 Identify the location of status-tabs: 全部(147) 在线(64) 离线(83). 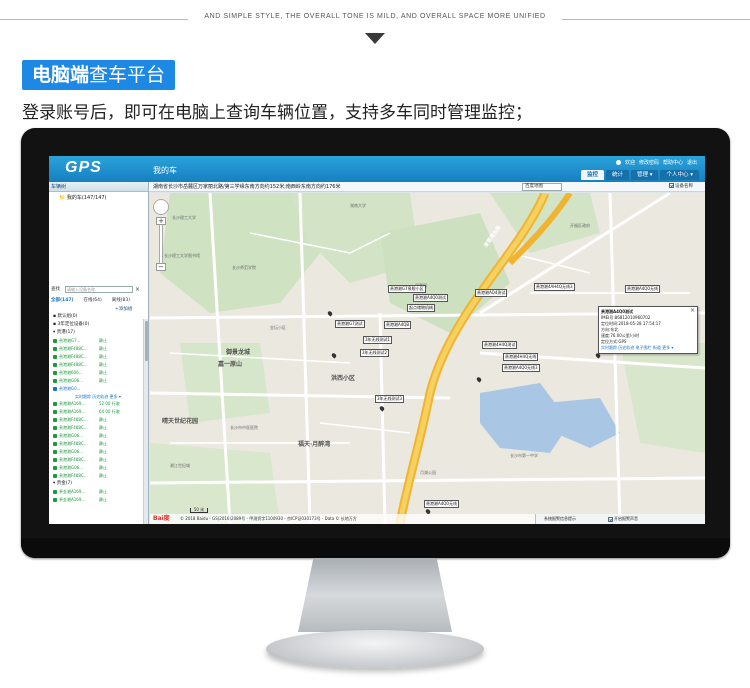
(99, 300).